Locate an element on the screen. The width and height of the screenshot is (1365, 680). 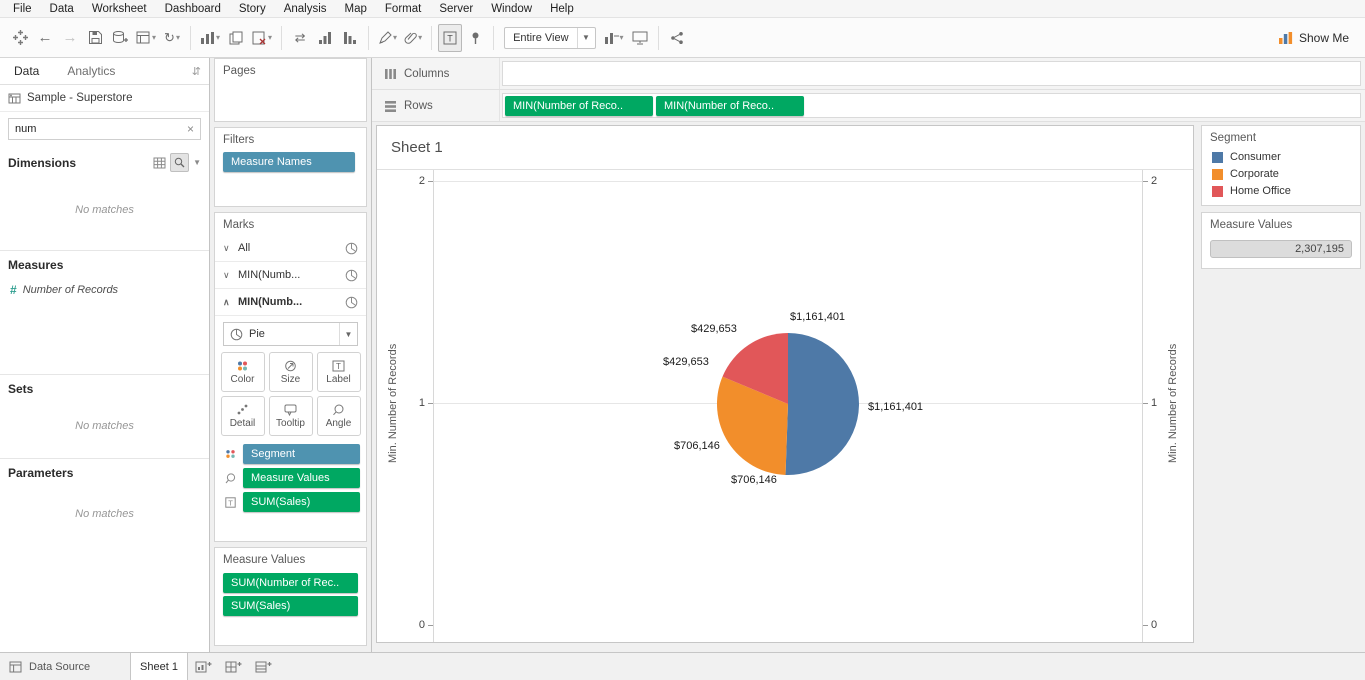
pie-label: $1,161,401 is located at coordinates (818, 317).